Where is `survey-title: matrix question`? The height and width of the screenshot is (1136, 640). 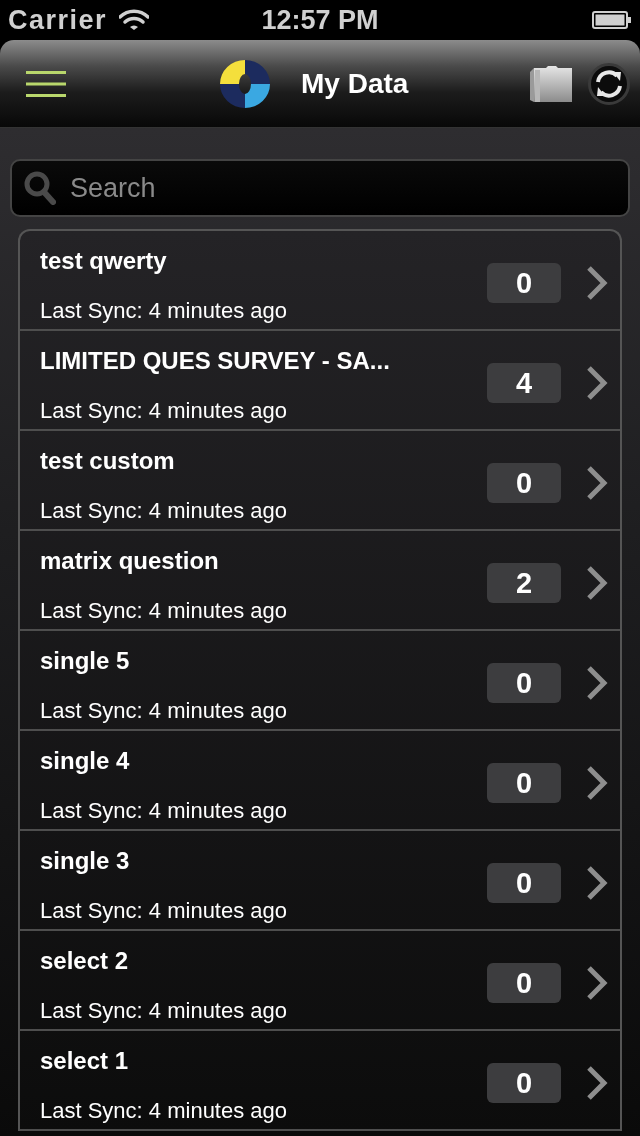 survey-title: matrix question is located at coordinates (130, 561).